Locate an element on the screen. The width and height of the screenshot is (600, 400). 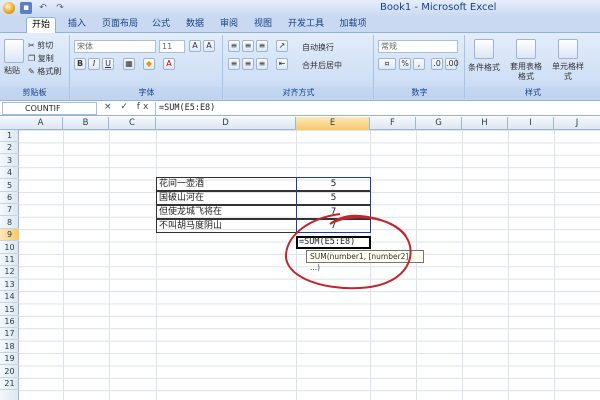
tab-review: 审阅 is located at coordinates (229, 25).